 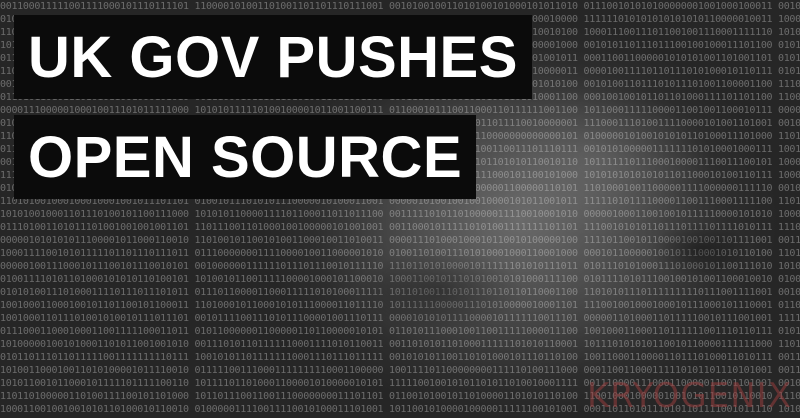 I want to click on headline-line-2: OPEN SOURCE, so click(x=245, y=157).